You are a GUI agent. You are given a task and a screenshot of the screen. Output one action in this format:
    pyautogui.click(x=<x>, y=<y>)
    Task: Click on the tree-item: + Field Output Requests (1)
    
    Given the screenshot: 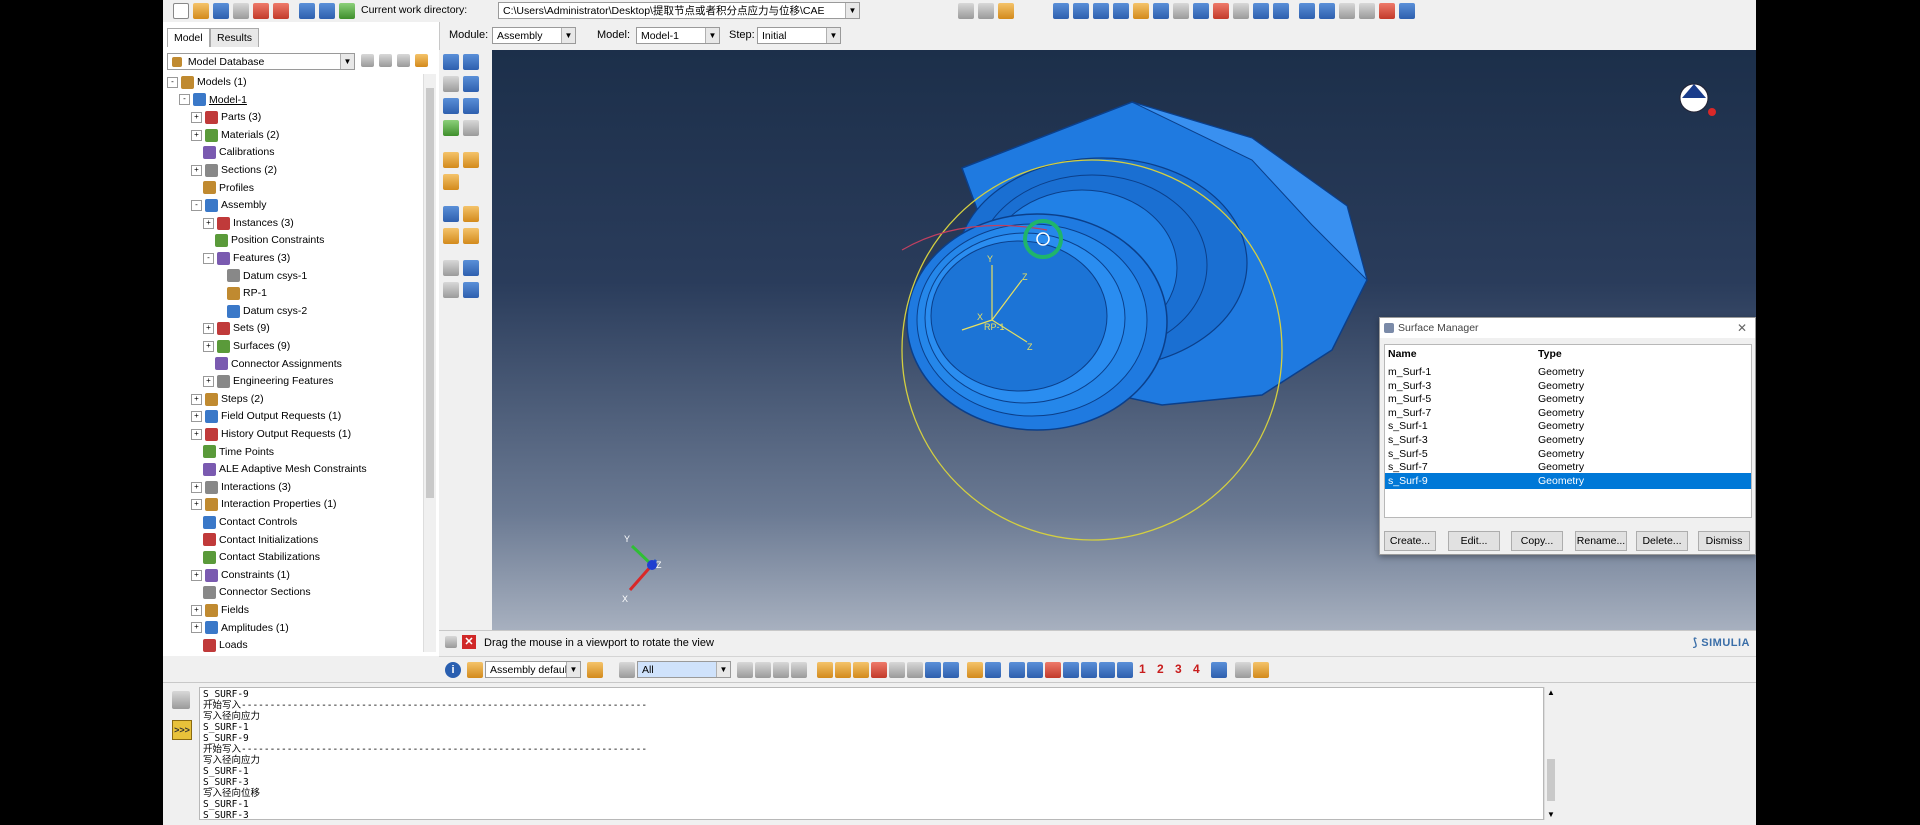 What is the action you would take?
    pyautogui.click(x=266, y=416)
    